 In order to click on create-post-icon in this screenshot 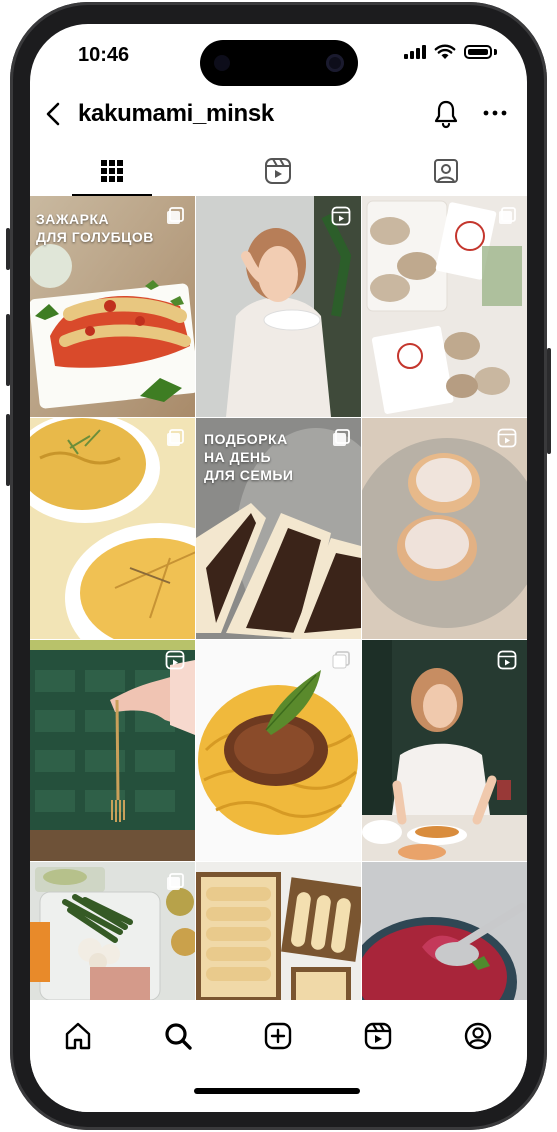, I will do `click(278, 1036)`.